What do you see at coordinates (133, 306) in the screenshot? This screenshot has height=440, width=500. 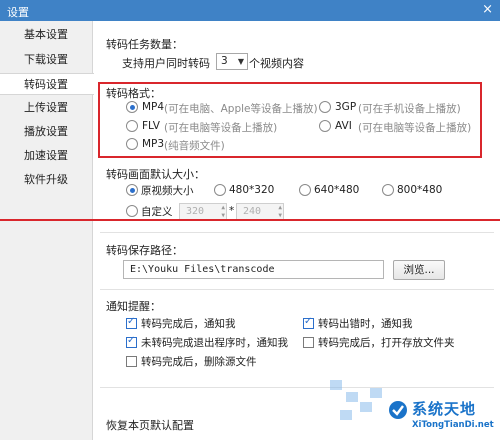 I see `notify-heading: 通知提醒：` at bounding box center [133, 306].